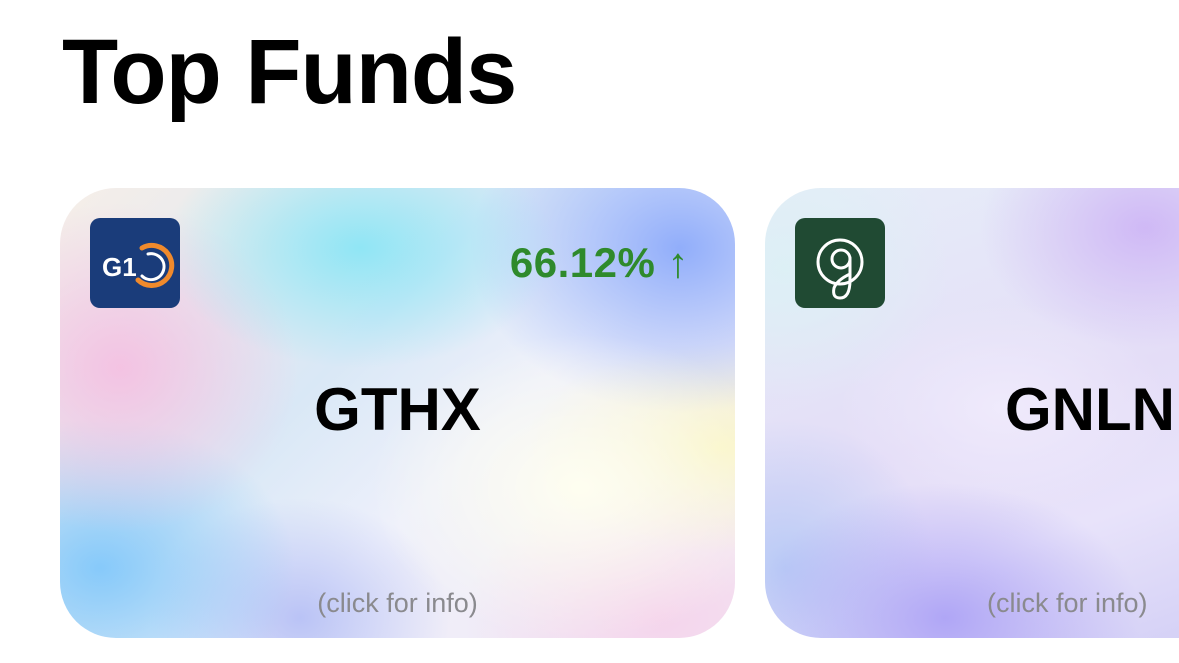 The image size is (1179, 663). I want to click on g1-logo-icon: G1, so click(135, 263).